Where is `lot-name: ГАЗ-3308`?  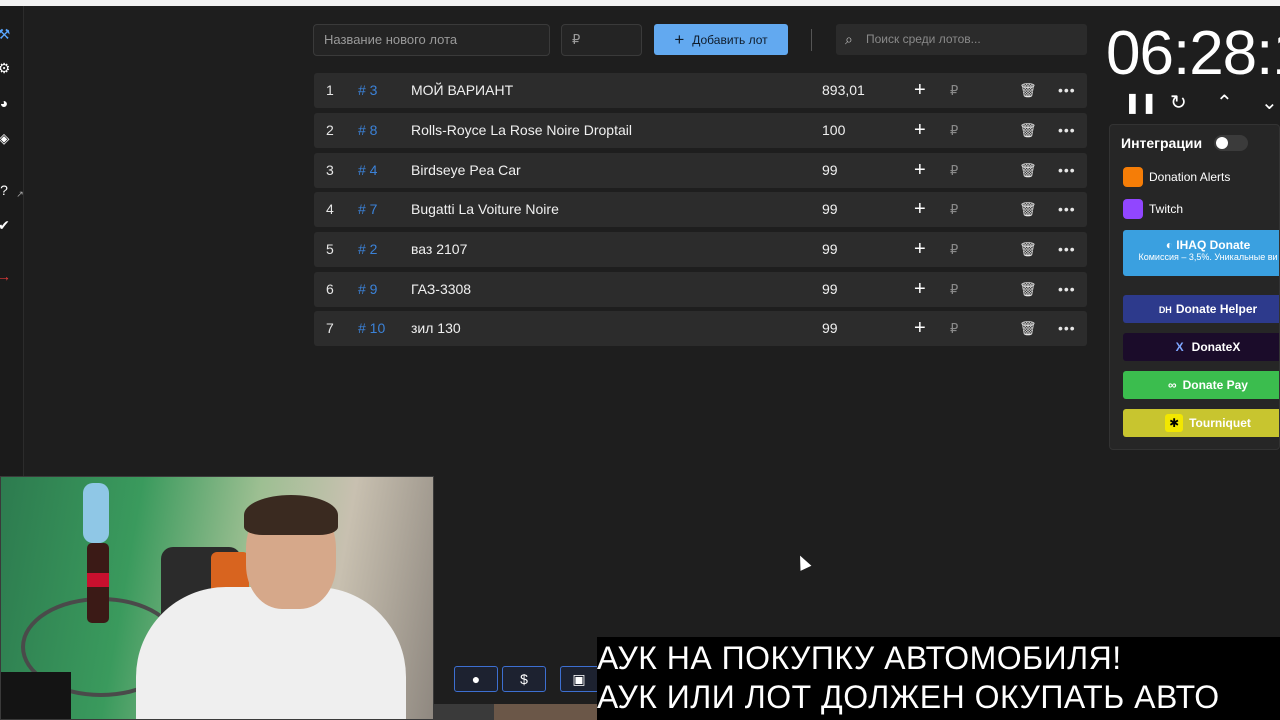
lot-name: ГАЗ-3308 is located at coordinates (441, 289).